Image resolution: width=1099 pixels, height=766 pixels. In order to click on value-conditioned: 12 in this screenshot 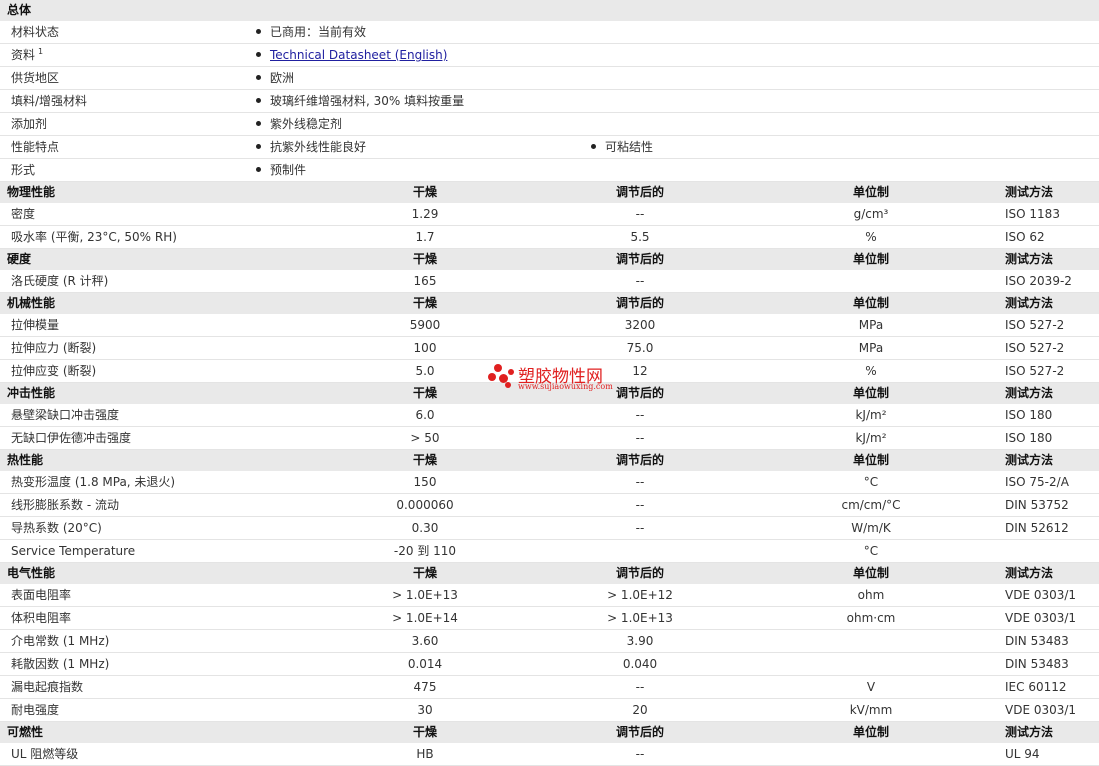, I will do `click(640, 371)`.